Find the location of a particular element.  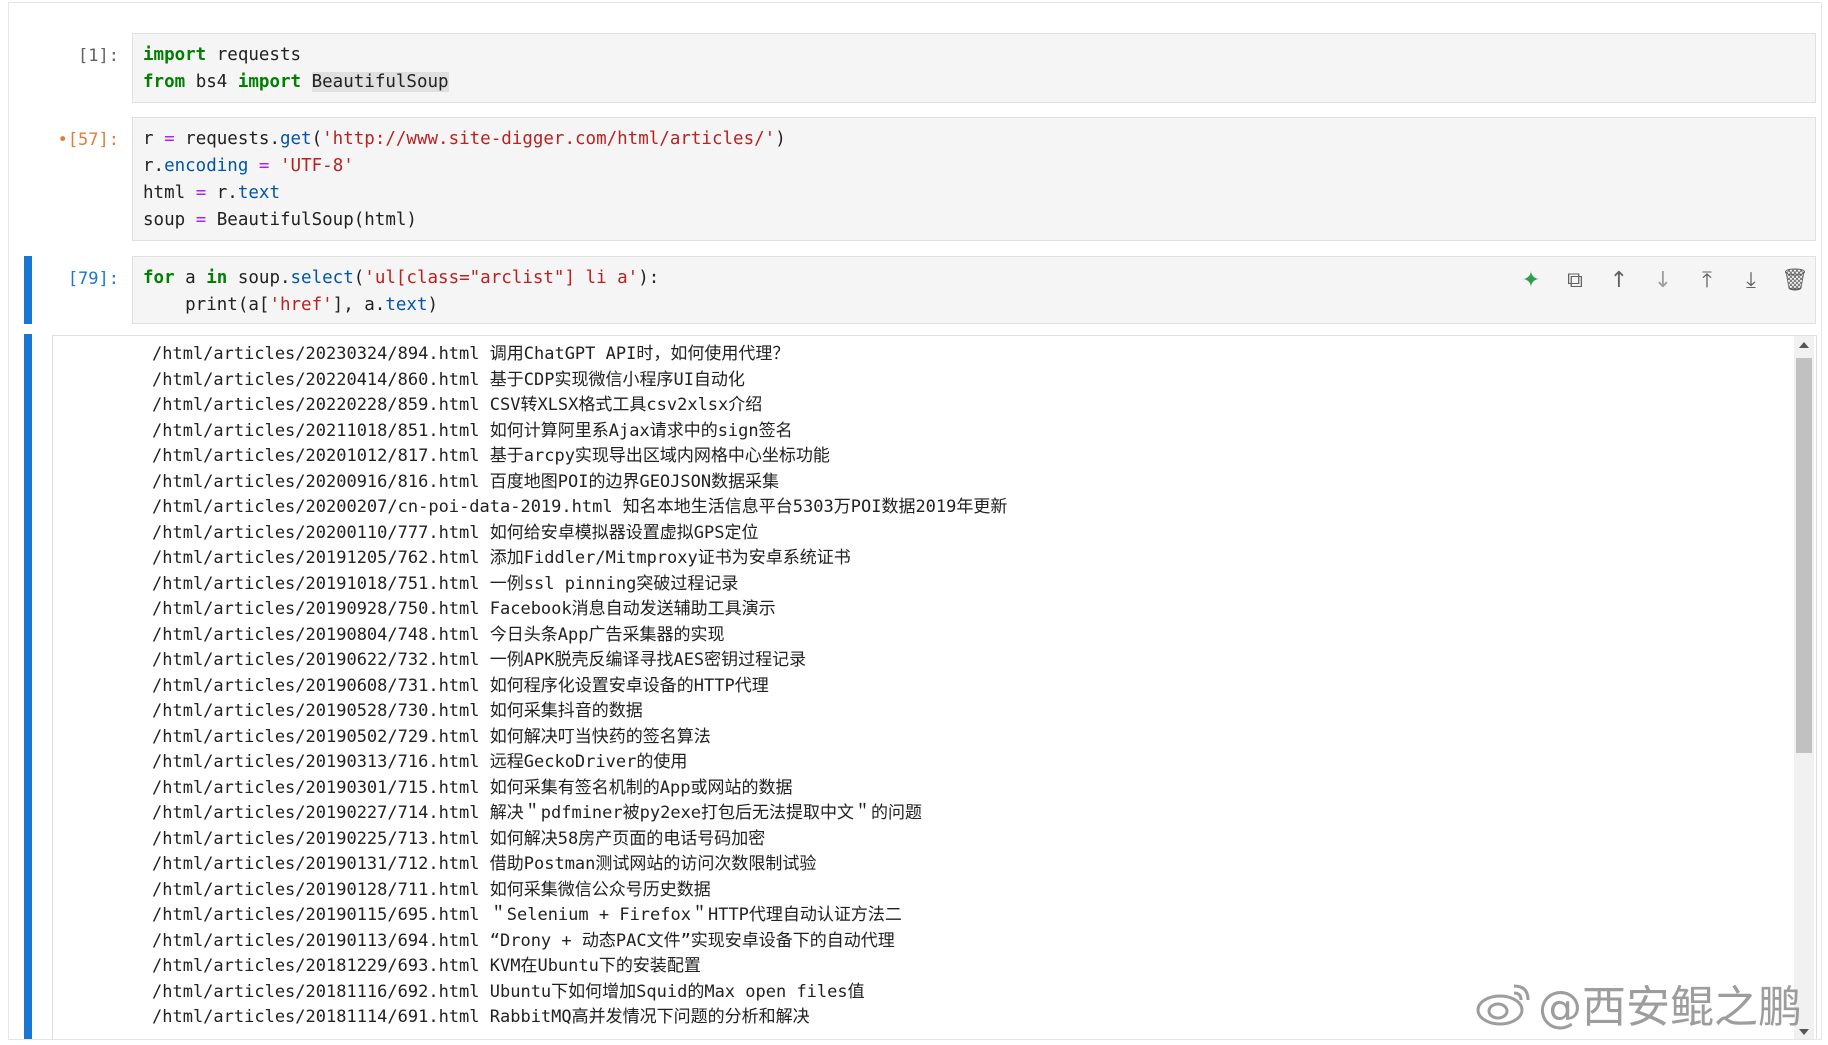

code-token: print(a[ is located at coordinates (206, 305).